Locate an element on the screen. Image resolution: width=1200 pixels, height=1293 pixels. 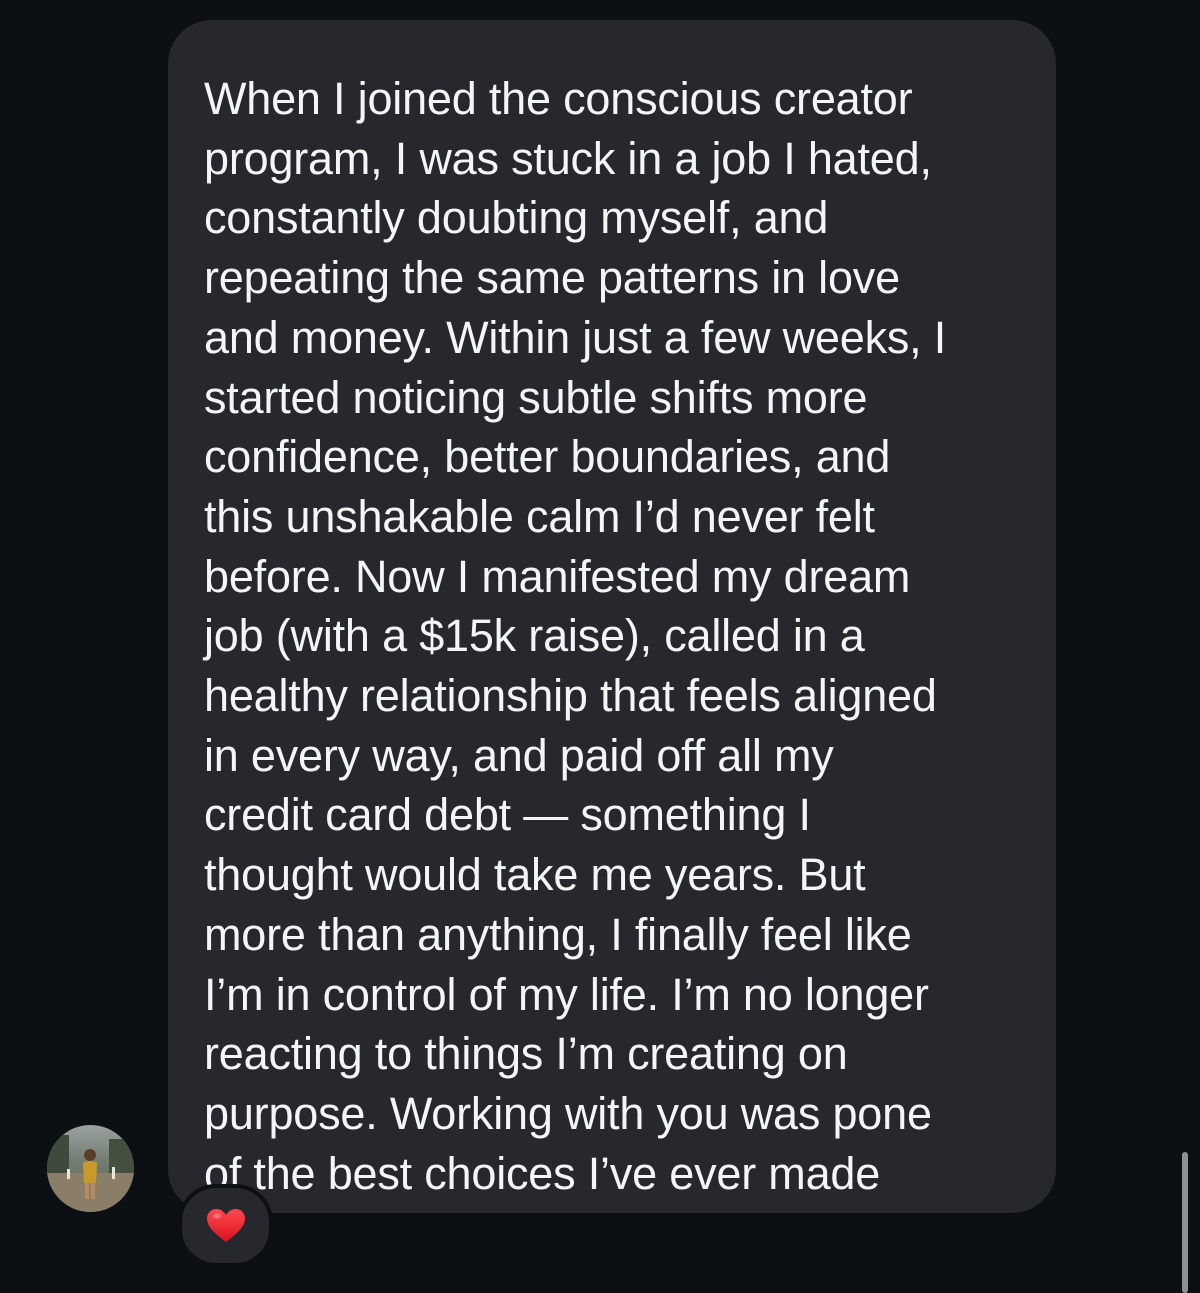
avatar-photo is located at coordinates (90, 1168).